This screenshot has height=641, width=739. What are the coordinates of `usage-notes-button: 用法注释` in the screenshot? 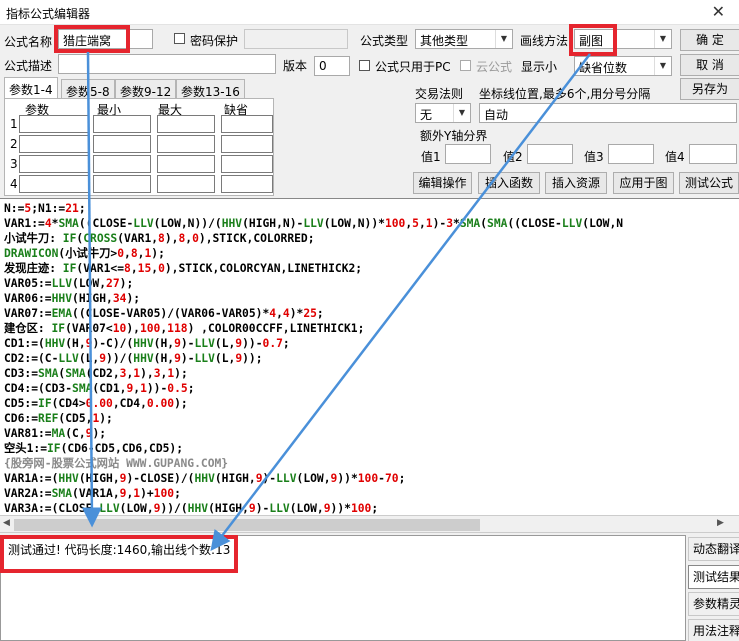 It's located at (713, 630).